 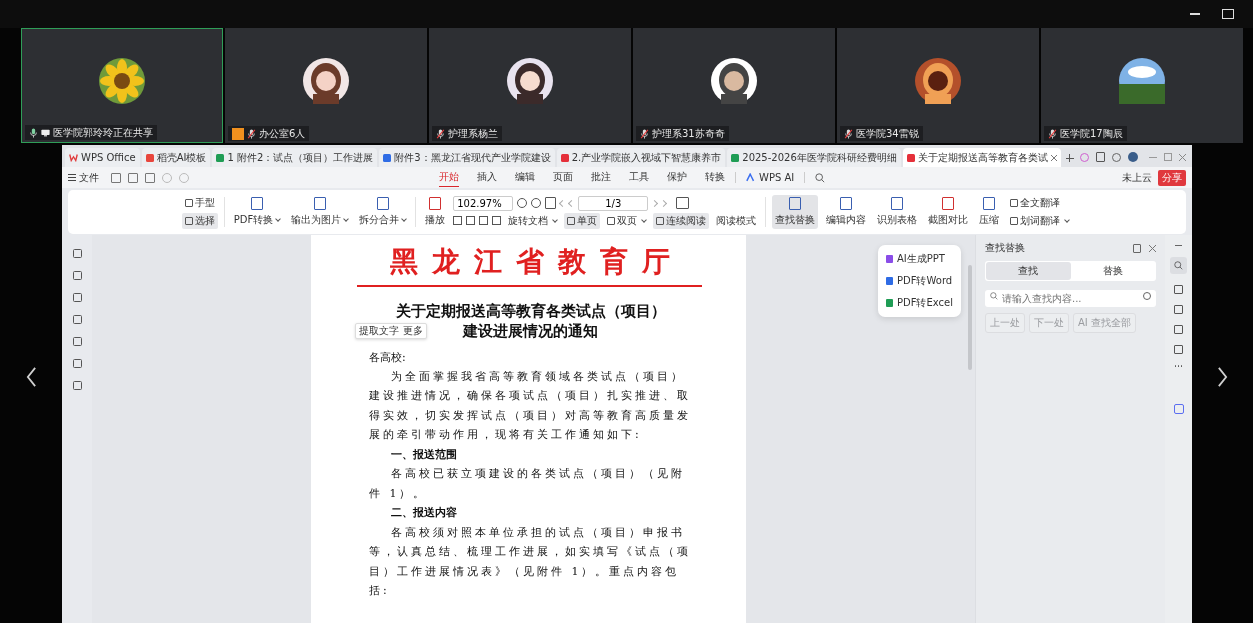 I want to click on quick-action: AI生成PPT, so click(x=919, y=259).